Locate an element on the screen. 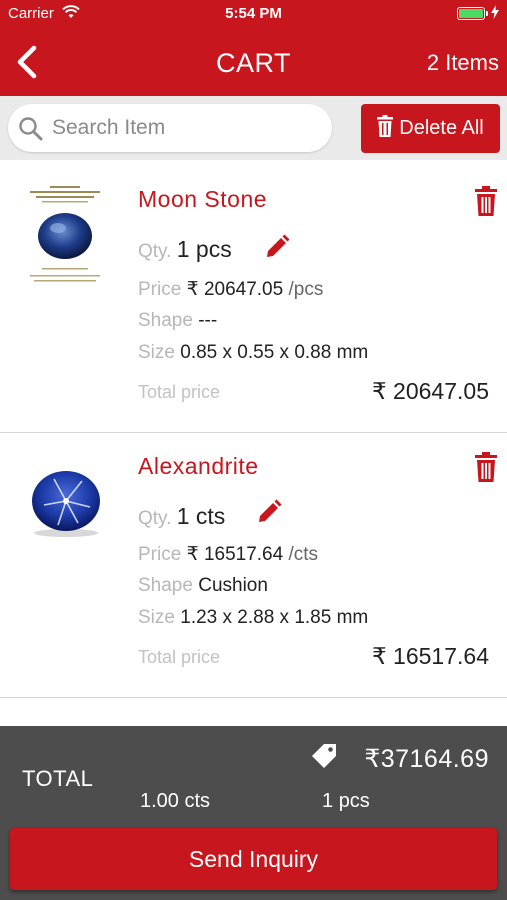 The image size is (507, 900). search-icon is located at coordinates (31, 131).